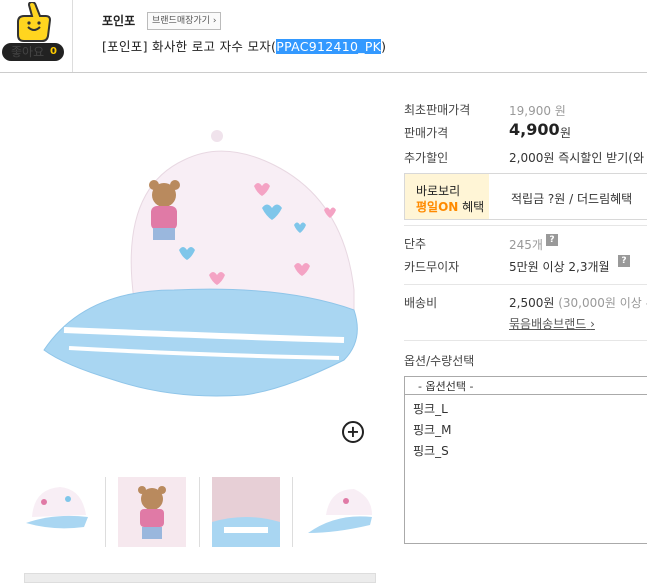 The width and height of the screenshot is (647, 583). Describe the element at coordinates (602, 303) in the screenshot. I see `shipping-note: (30,000원 이상 무` at that location.